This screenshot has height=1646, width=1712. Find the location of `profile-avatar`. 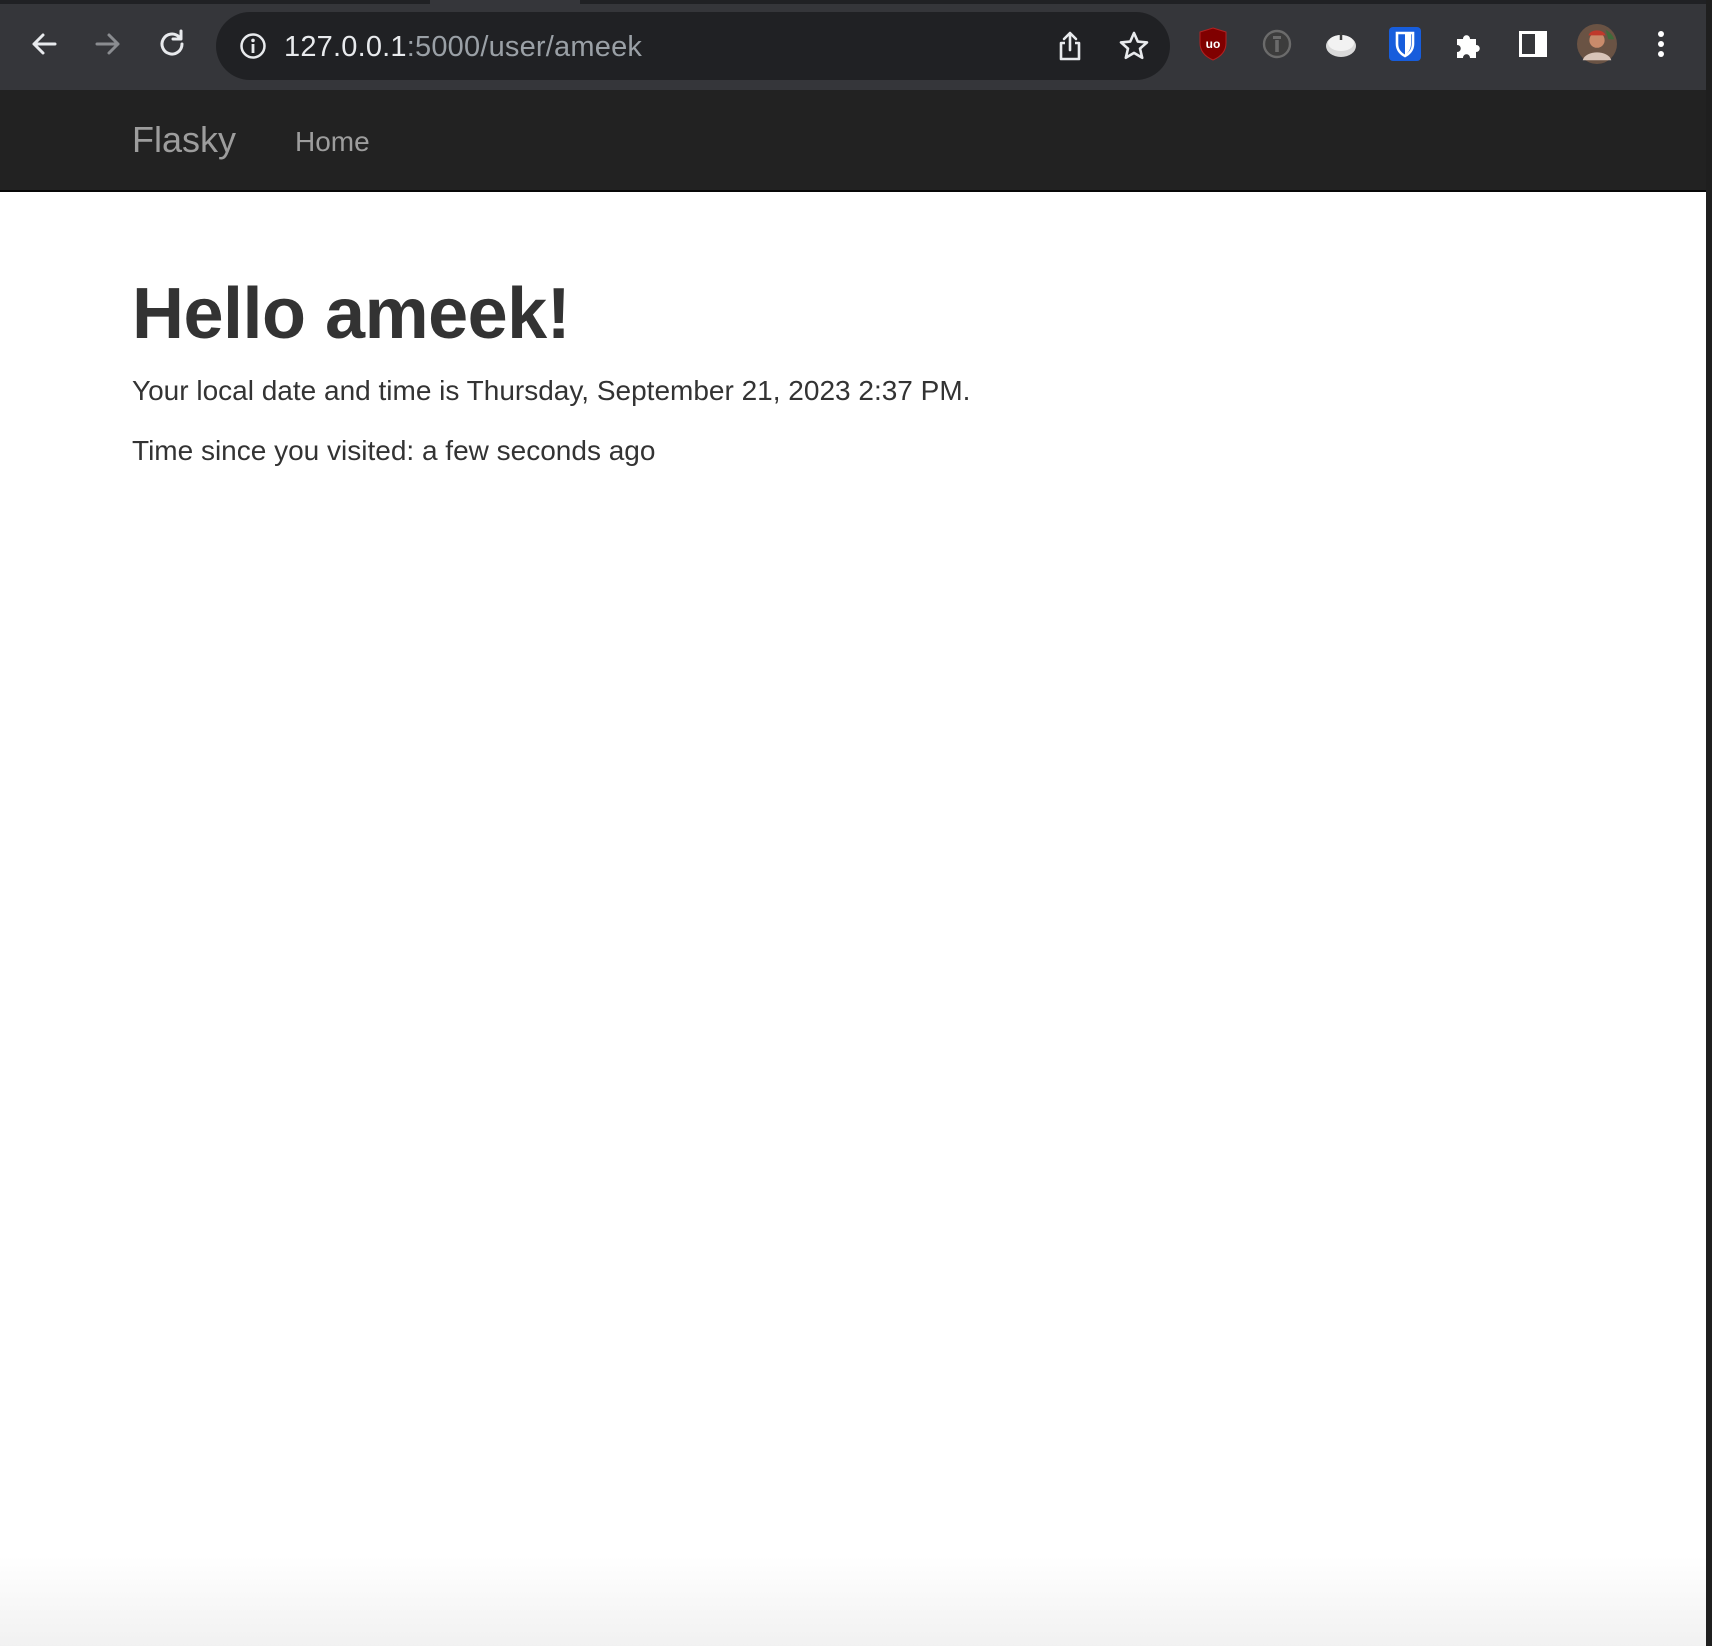

profile-avatar is located at coordinates (1597, 44).